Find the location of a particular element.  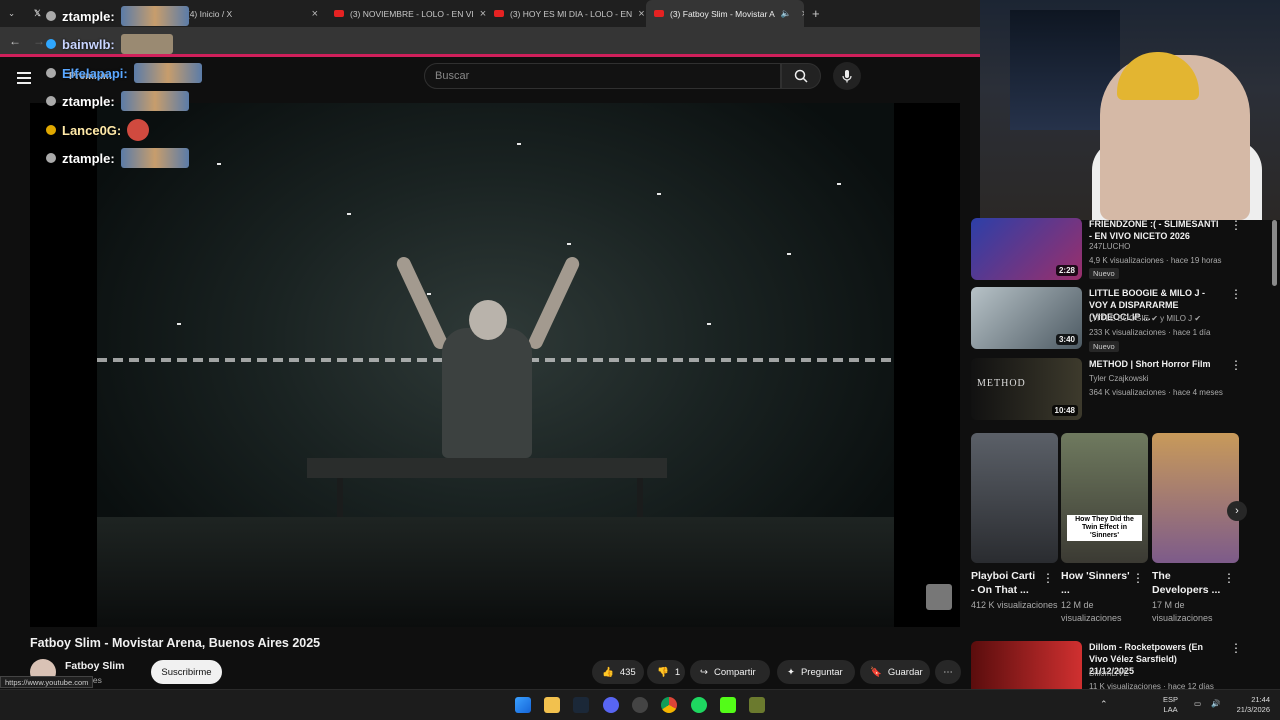

new-tab-button: + is located at coordinates (816, 13).